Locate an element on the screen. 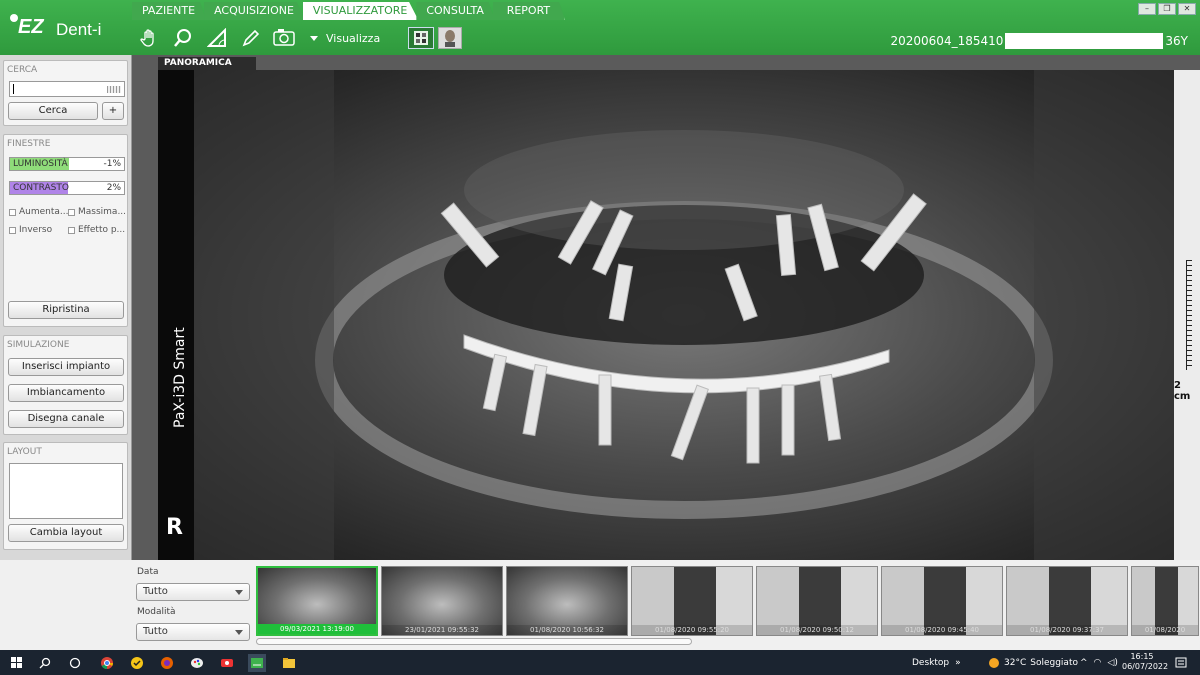 Image resolution: width=1200 pixels, height=675 pixels. panel-title: FINESTRE is located at coordinates (29, 144).